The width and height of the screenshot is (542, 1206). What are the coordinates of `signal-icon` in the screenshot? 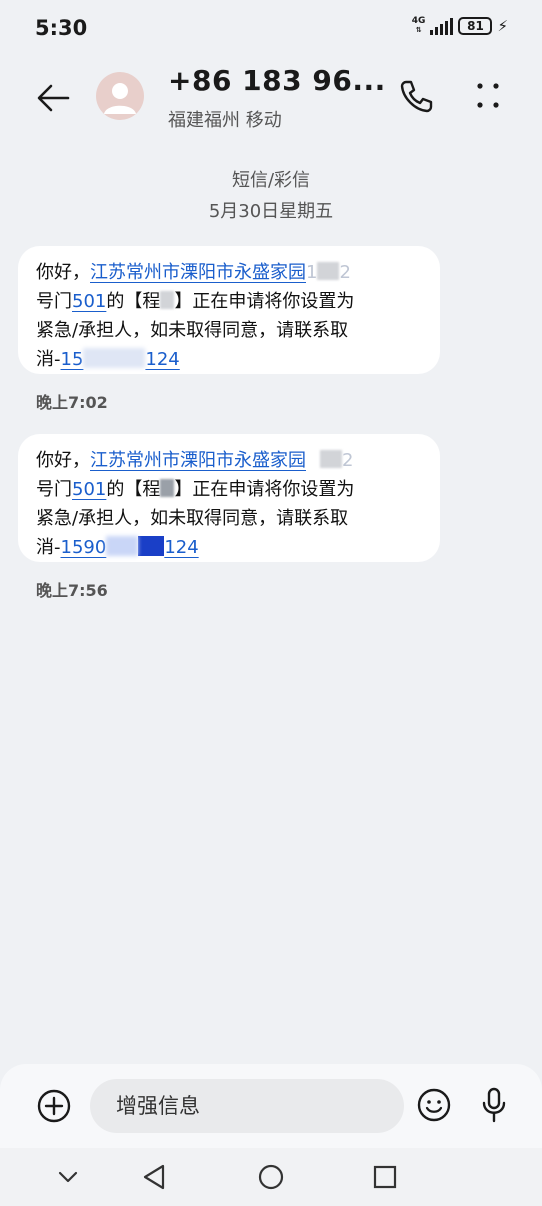 It's located at (442, 26).